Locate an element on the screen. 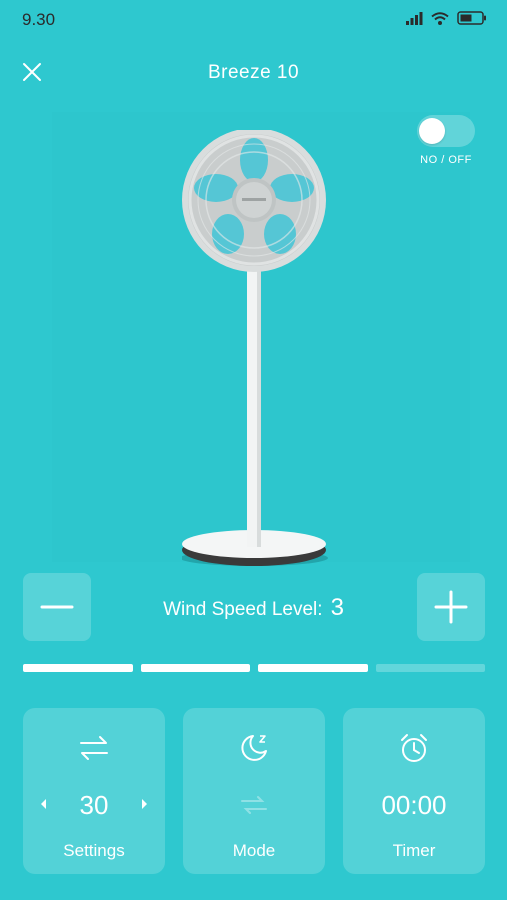  timer-label: Timer is located at coordinates (414, 850).